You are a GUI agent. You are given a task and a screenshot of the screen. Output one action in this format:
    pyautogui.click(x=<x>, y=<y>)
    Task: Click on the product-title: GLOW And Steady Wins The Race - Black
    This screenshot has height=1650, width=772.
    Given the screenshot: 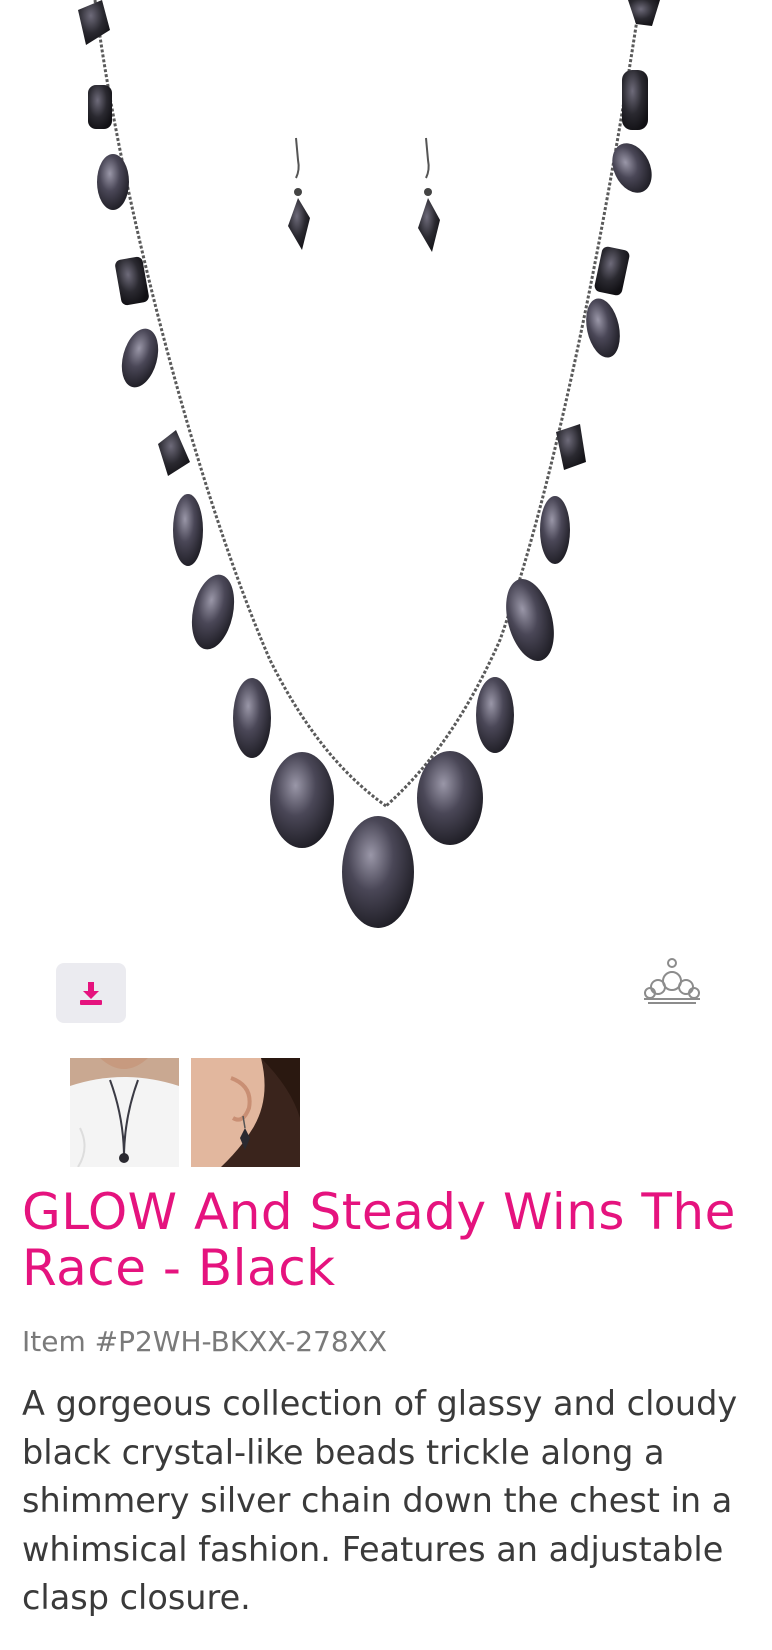 What is the action you would take?
    pyautogui.click(x=379, y=1240)
    